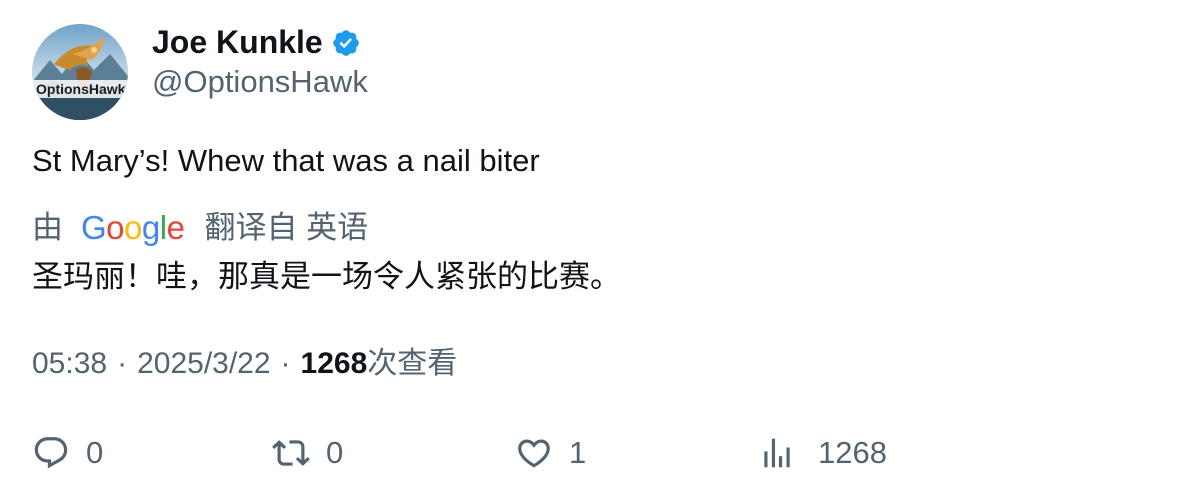 The width and height of the screenshot is (1196, 498). Describe the element at coordinates (334, 363) in the screenshot. I see `views-count: 1268` at that location.